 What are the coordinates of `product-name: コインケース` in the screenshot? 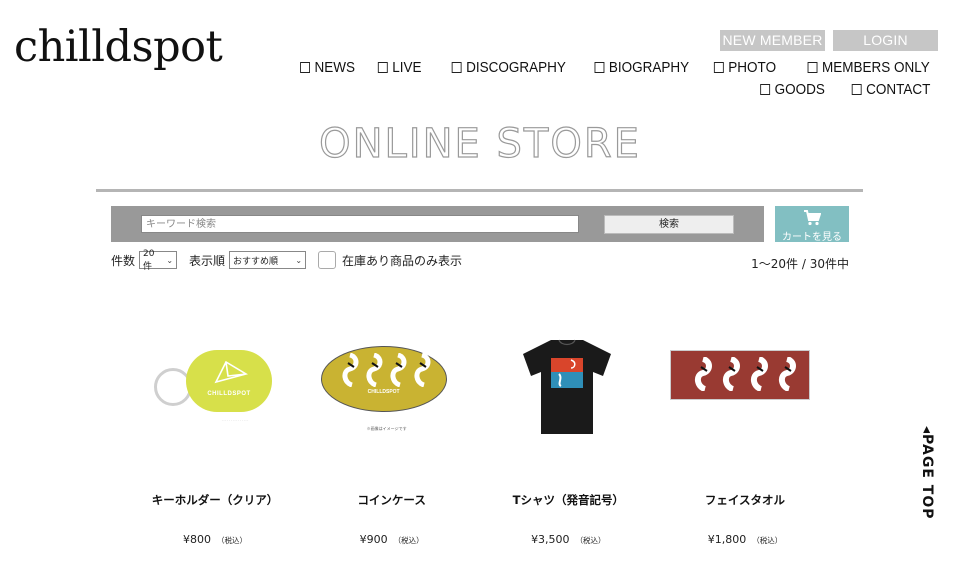 It's located at (392, 502).